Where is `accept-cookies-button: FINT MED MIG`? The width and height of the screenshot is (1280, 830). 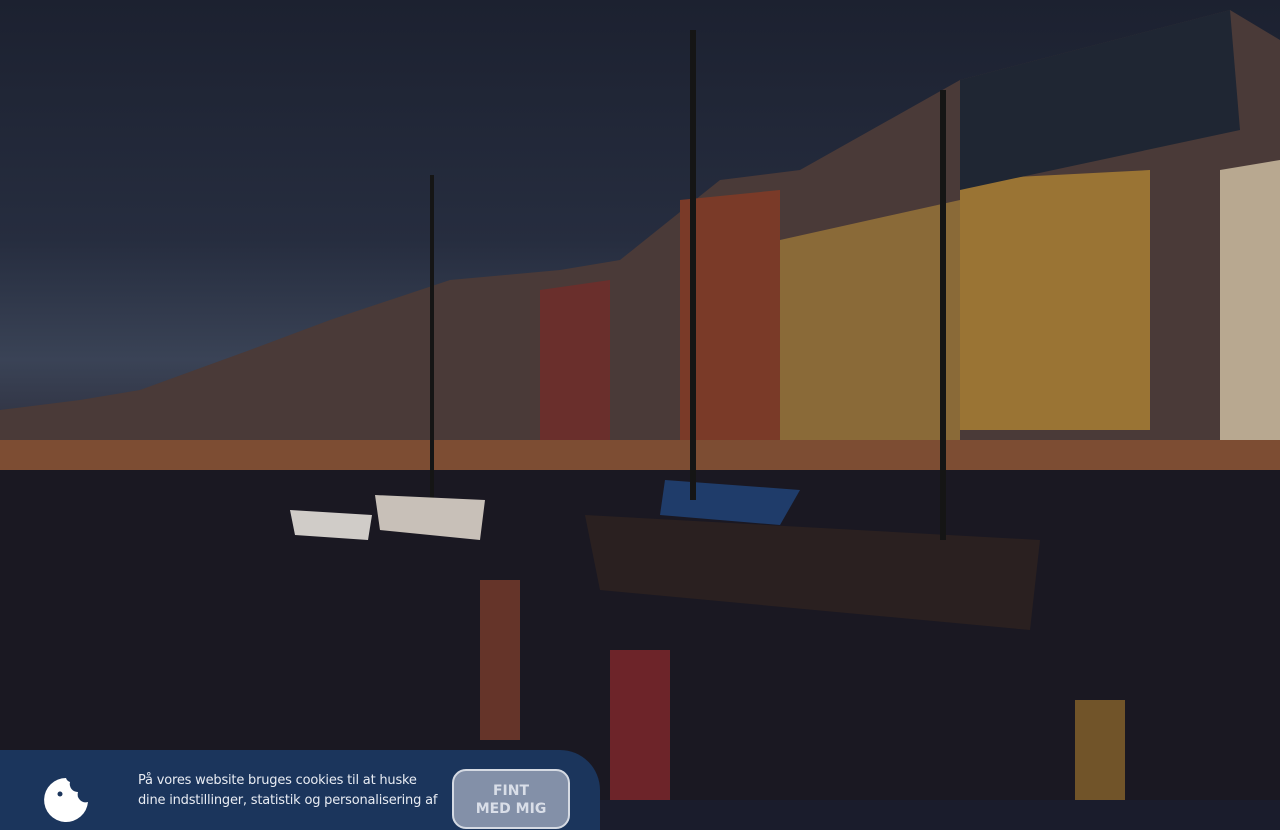
accept-cookies-button: FINT MED MIG is located at coordinates (511, 799).